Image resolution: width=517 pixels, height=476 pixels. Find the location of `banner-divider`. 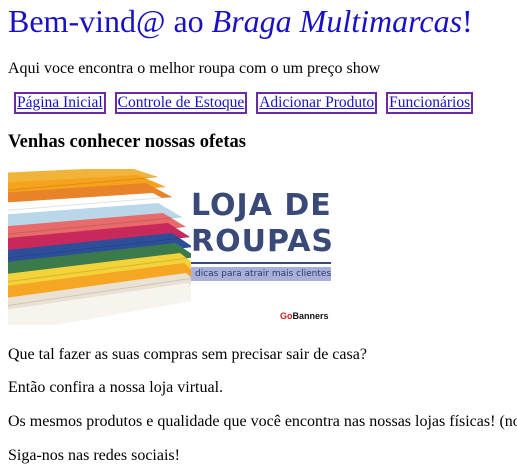

banner-divider is located at coordinates (261, 263).